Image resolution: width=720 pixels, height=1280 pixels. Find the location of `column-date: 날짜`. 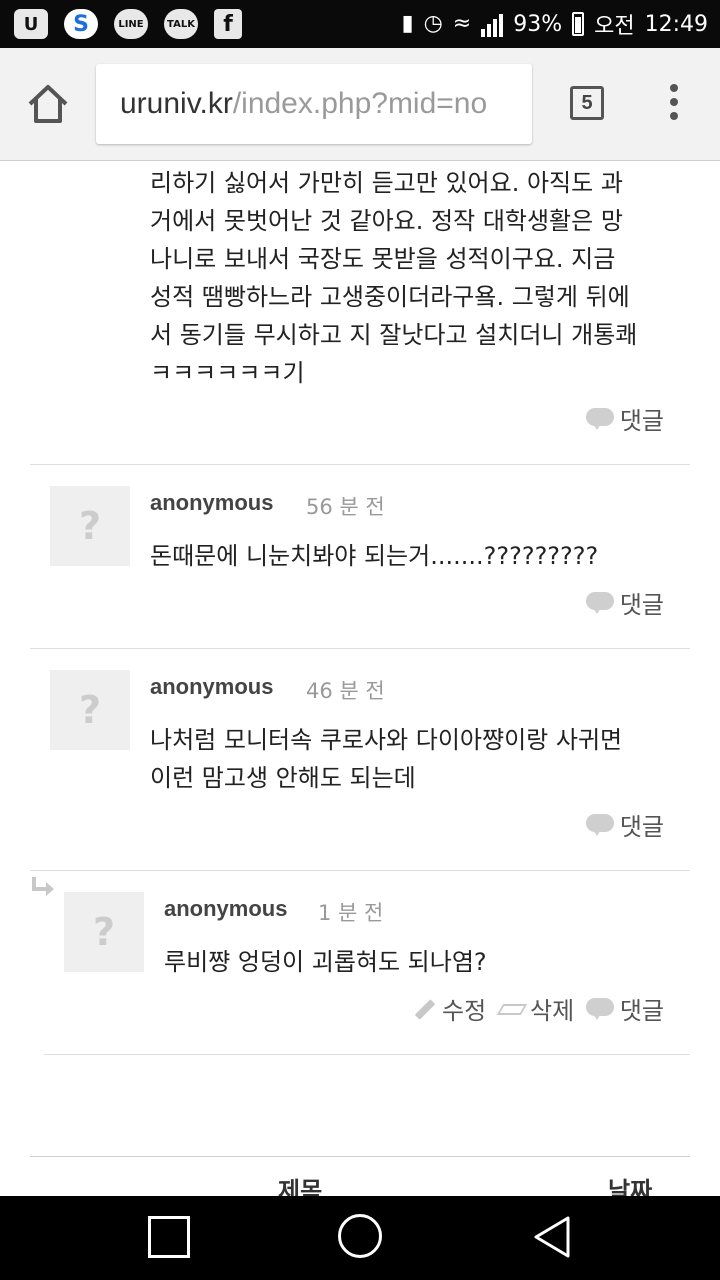

column-date: 날짜 is located at coordinates (630, 1186).